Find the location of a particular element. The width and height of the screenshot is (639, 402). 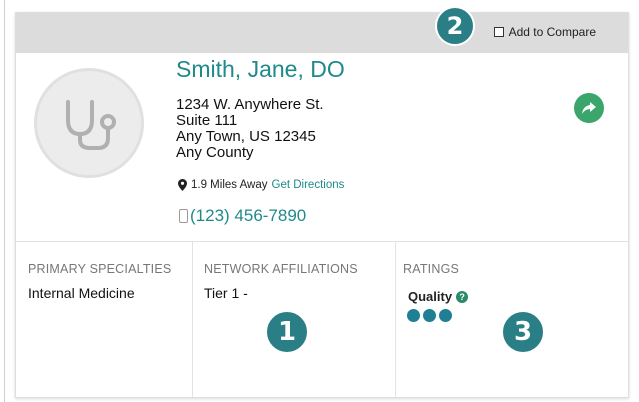

help-icon: ? is located at coordinates (462, 296).